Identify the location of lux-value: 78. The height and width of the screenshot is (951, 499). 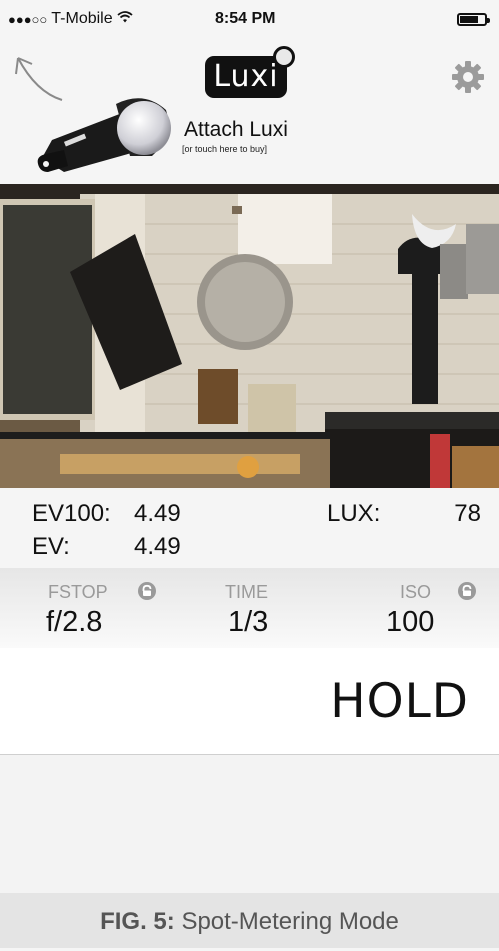
(467, 513).